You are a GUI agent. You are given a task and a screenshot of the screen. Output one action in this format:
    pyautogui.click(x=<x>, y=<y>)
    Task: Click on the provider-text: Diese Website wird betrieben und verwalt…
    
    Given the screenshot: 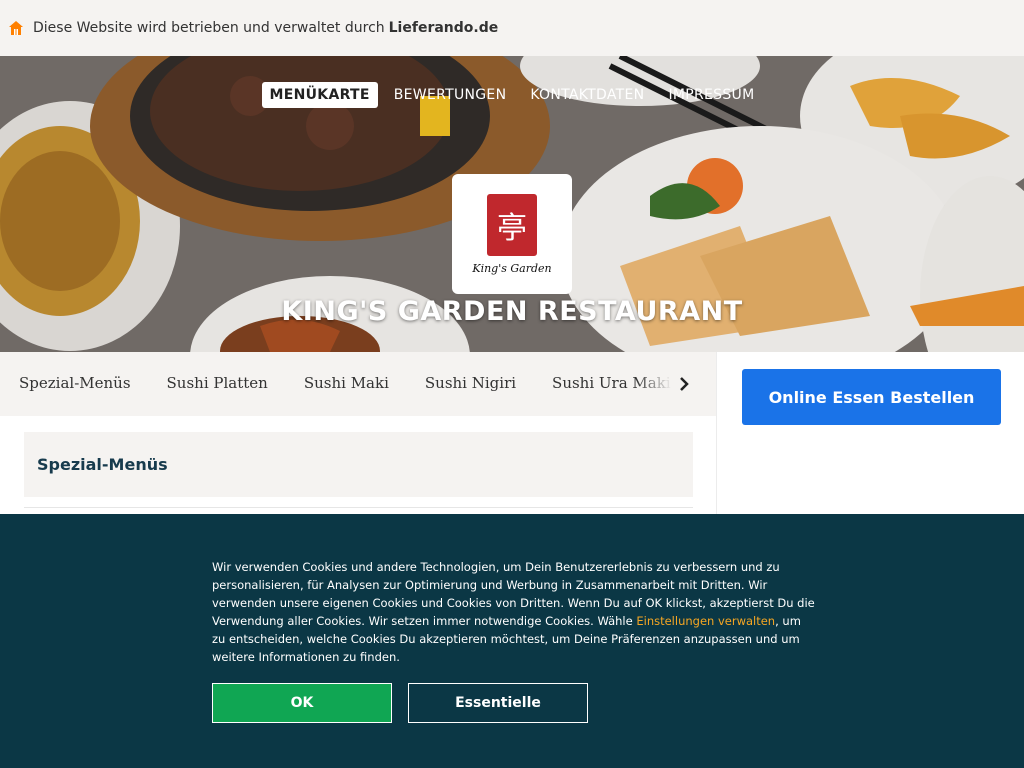 What is the action you would take?
    pyautogui.click(x=209, y=28)
    